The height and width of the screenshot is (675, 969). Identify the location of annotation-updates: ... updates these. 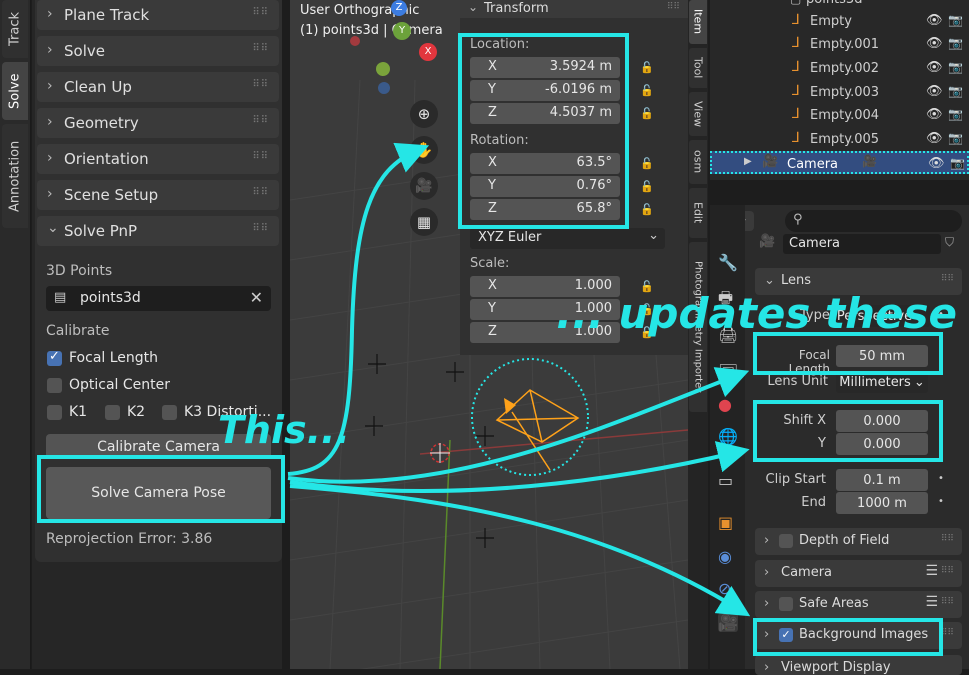
(756, 313).